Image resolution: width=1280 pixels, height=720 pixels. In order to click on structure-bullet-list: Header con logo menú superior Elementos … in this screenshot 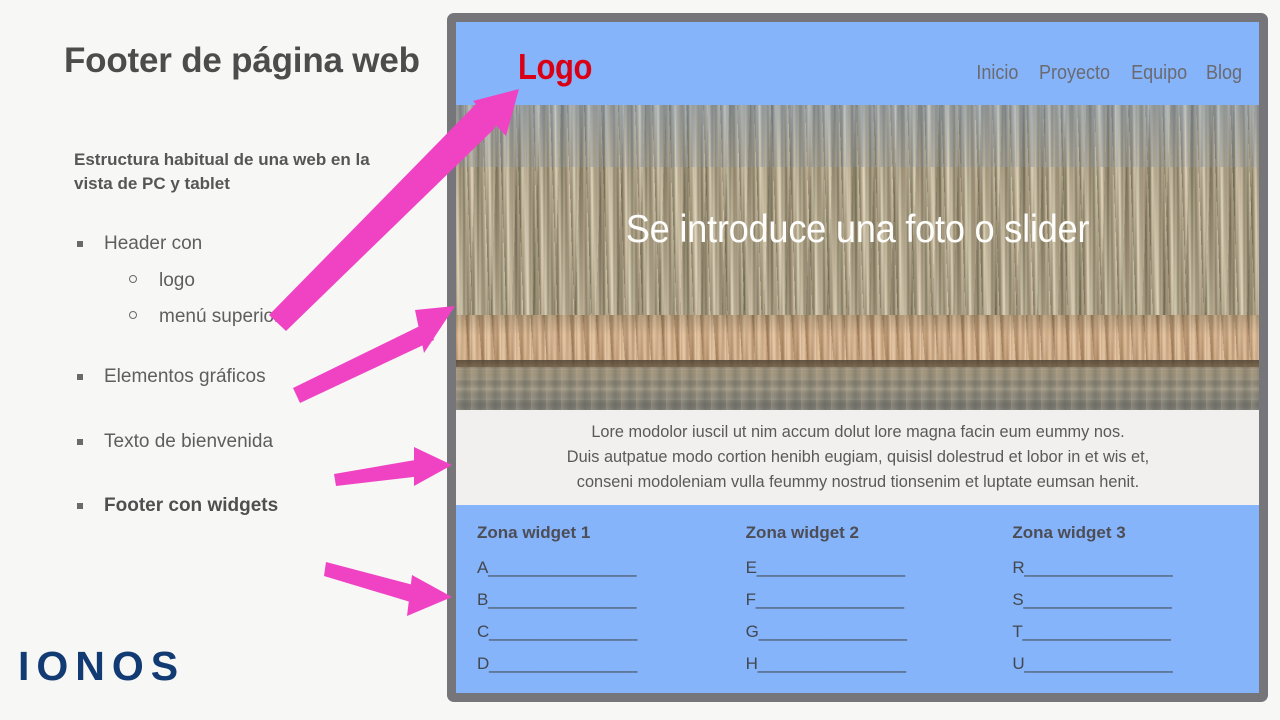, I will do `click(246, 375)`.